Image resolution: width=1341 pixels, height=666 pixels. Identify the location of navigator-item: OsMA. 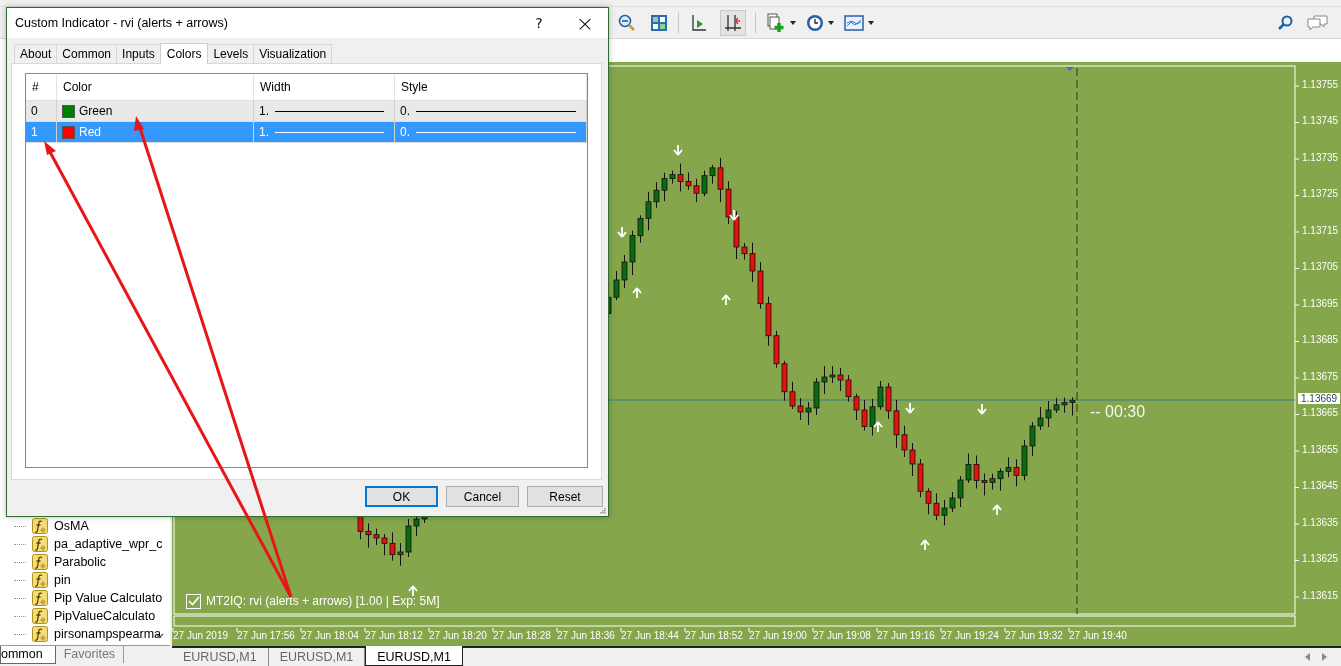
(71, 526).